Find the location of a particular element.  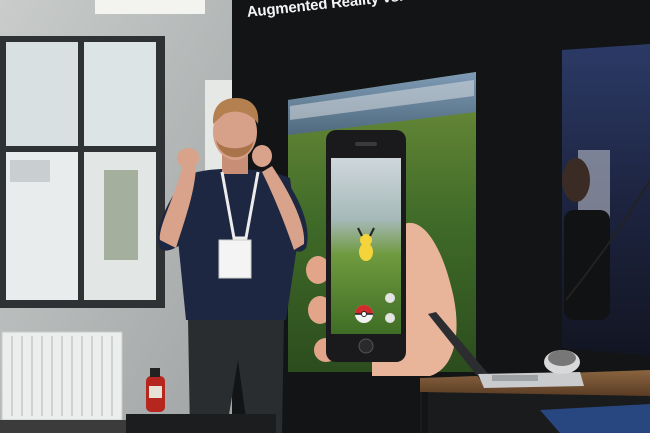

side-screen is located at coordinates (606, 200).